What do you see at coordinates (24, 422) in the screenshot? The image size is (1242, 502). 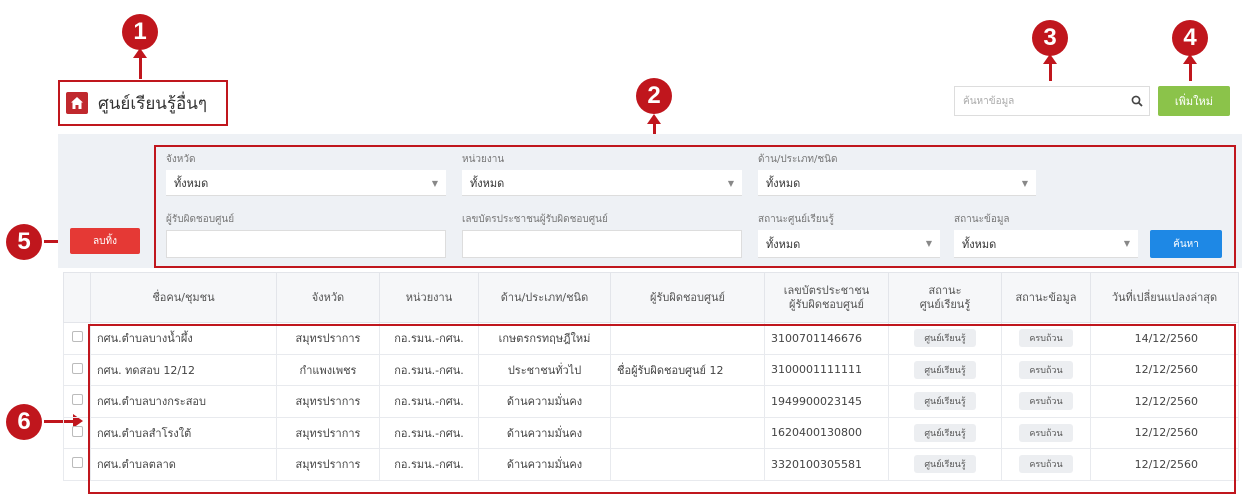 I see `annotation-marker-6: 6` at bounding box center [24, 422].